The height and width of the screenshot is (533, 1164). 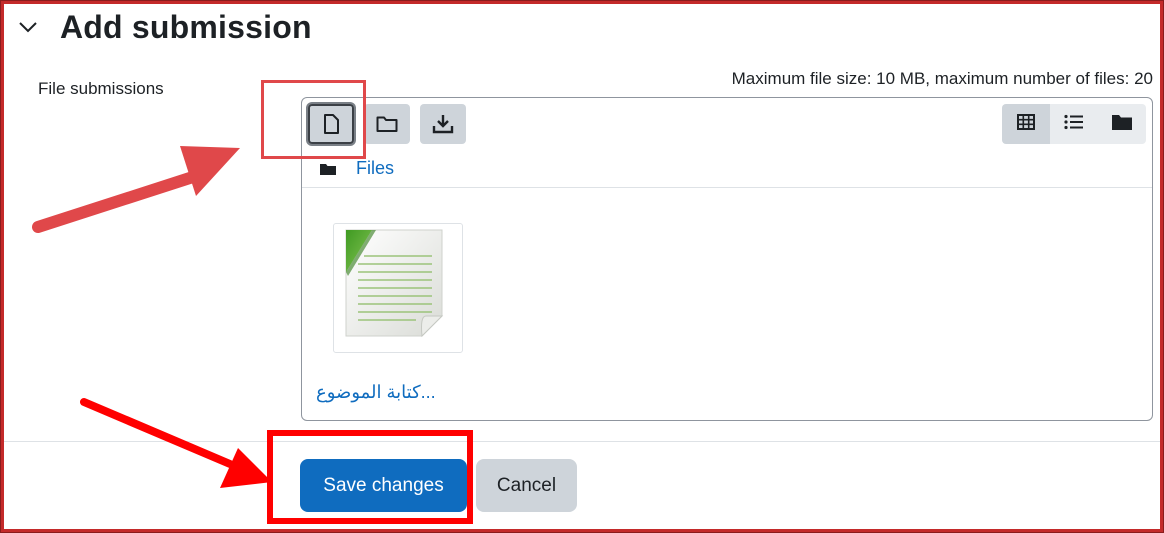 I want to click on list-view-button, so click(x=1074, y=124).